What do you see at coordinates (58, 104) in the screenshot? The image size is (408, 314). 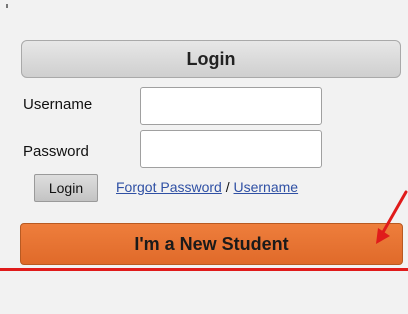 I see `username-label: Username` at bounding box center [58, 104].